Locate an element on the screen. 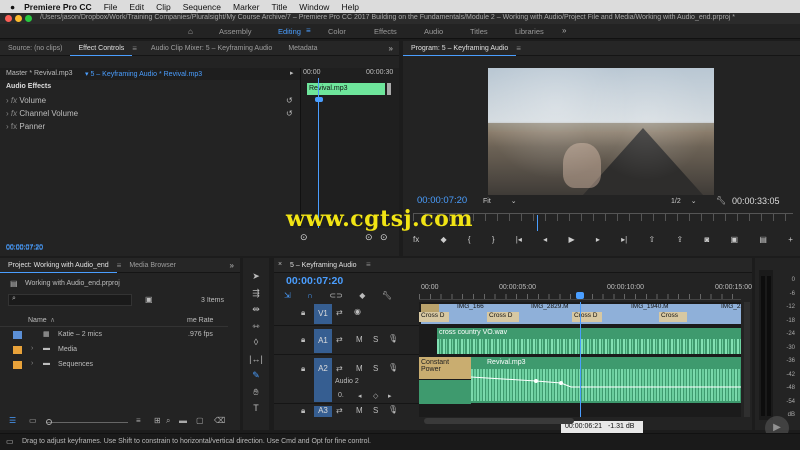  mark-in-icon: { is located at coordinates (469, 242).